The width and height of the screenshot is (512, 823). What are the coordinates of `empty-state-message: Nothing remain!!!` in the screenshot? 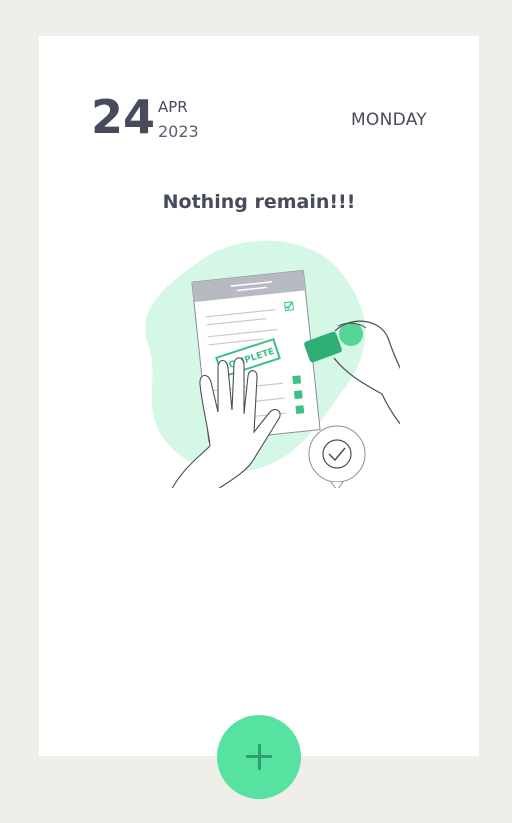 It's located at (259, 202).